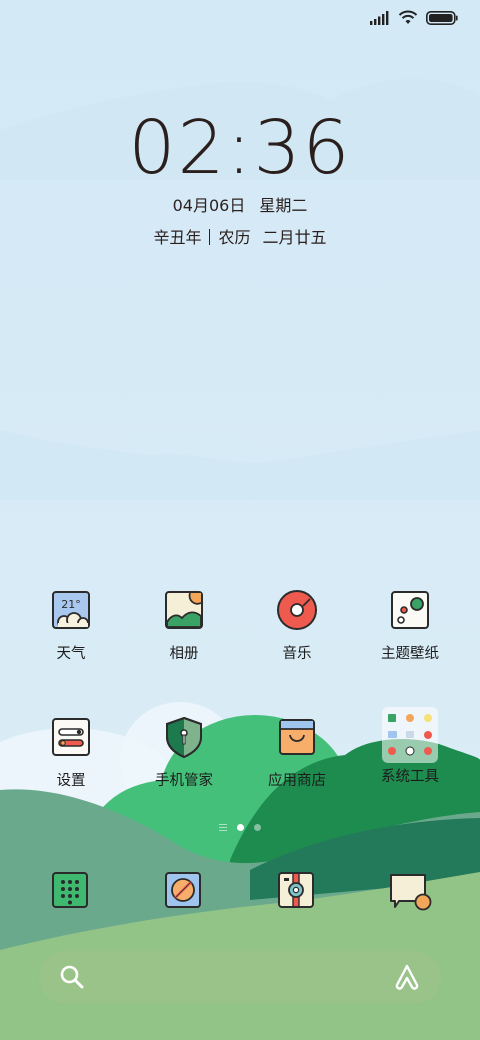  Describe the element at coordinates (283, 205) in the screenshot. I see `weekday-text: 星期二` at that location.